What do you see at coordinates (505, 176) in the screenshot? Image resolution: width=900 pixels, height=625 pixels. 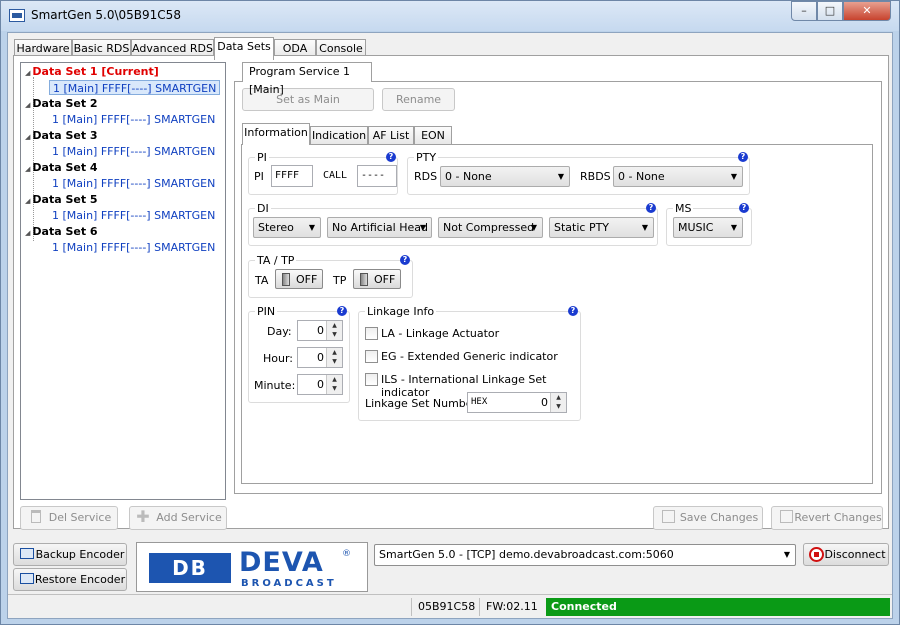 I see `rds-pty-select: 0 - None ▼` at bounding box center [505, 176].